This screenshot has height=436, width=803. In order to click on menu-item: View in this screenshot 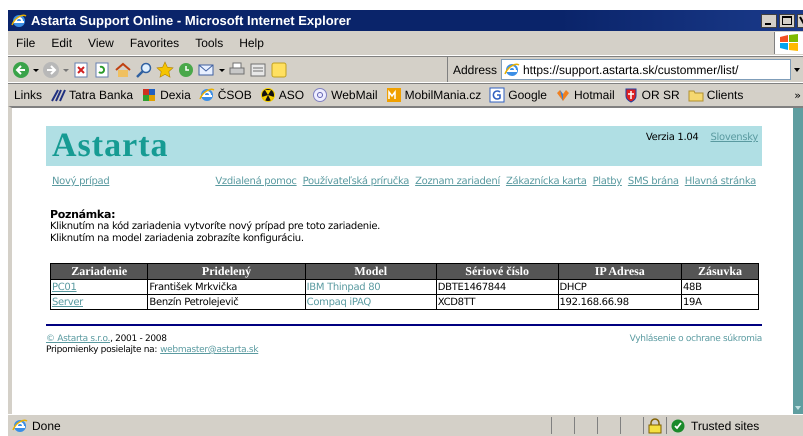, I will do `click(101, 43)`.